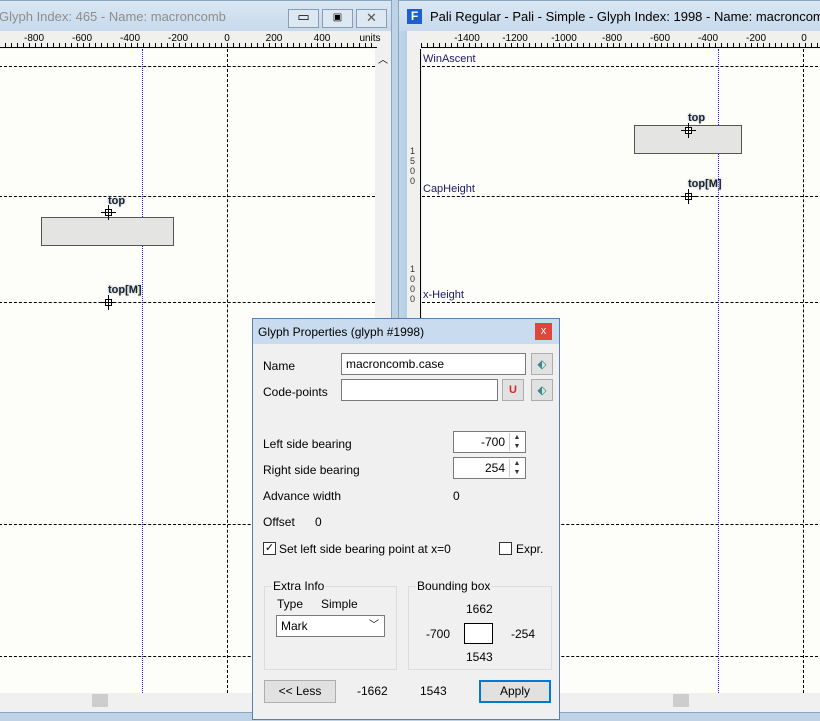 The height and width of the screenshot is (721, 820). I want to click on win-ascent-label: WinAscent, so click(449, 59).